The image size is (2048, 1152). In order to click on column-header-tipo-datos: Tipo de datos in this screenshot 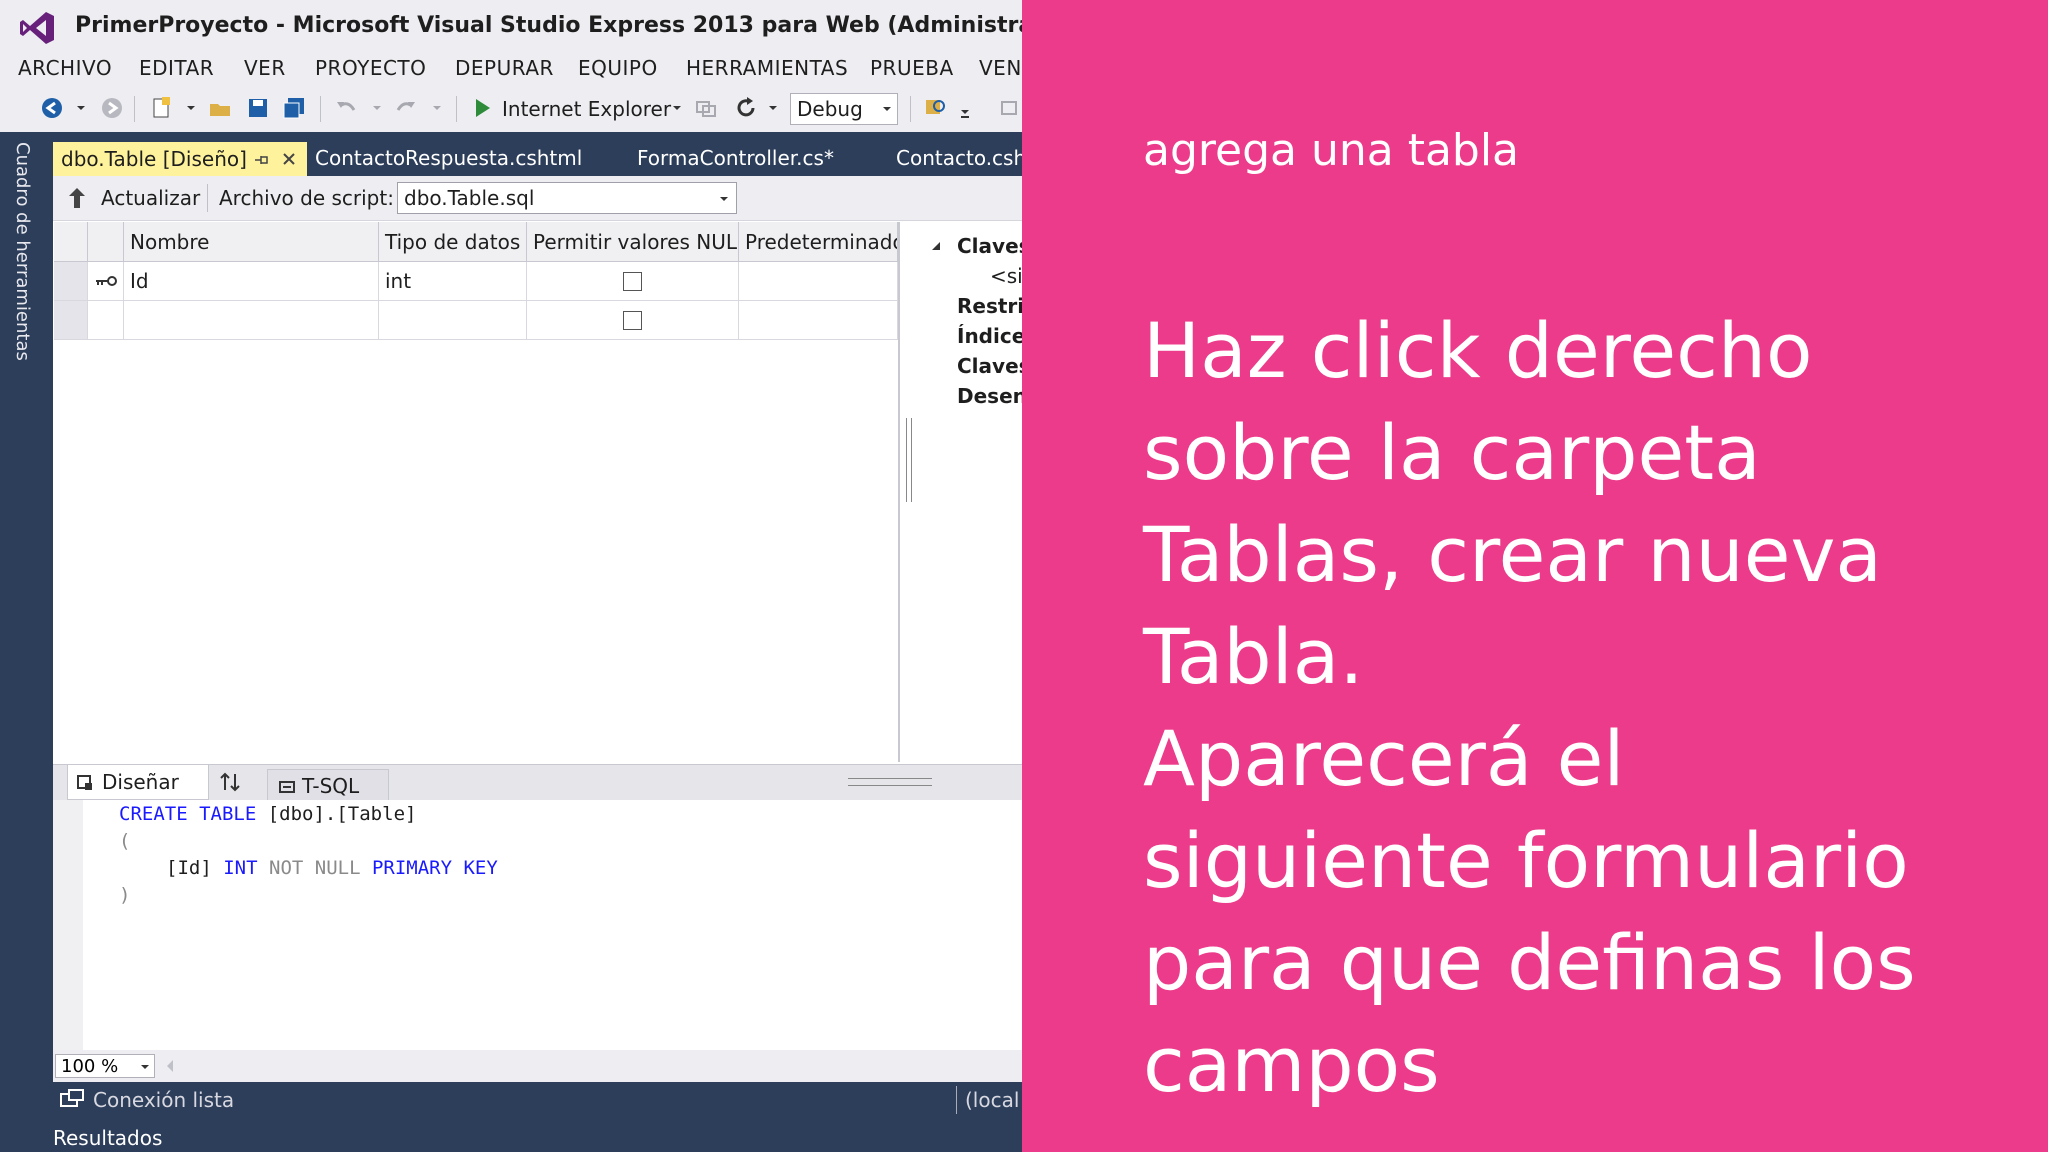, I will do `click(453, 242)`.